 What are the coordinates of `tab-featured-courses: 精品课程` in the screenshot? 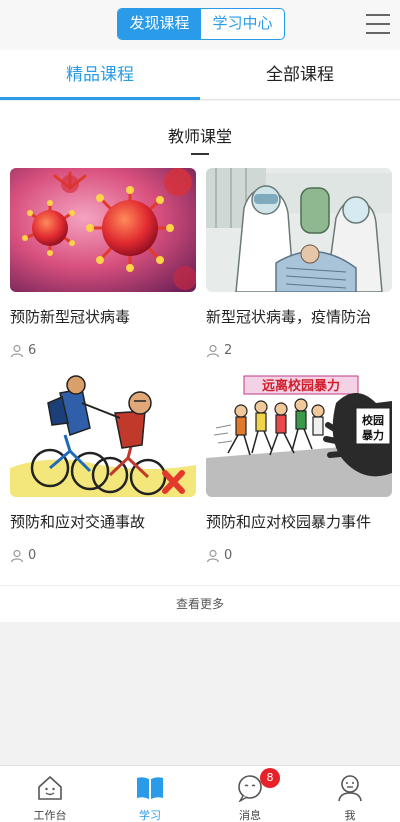 It's located at (100, 75).